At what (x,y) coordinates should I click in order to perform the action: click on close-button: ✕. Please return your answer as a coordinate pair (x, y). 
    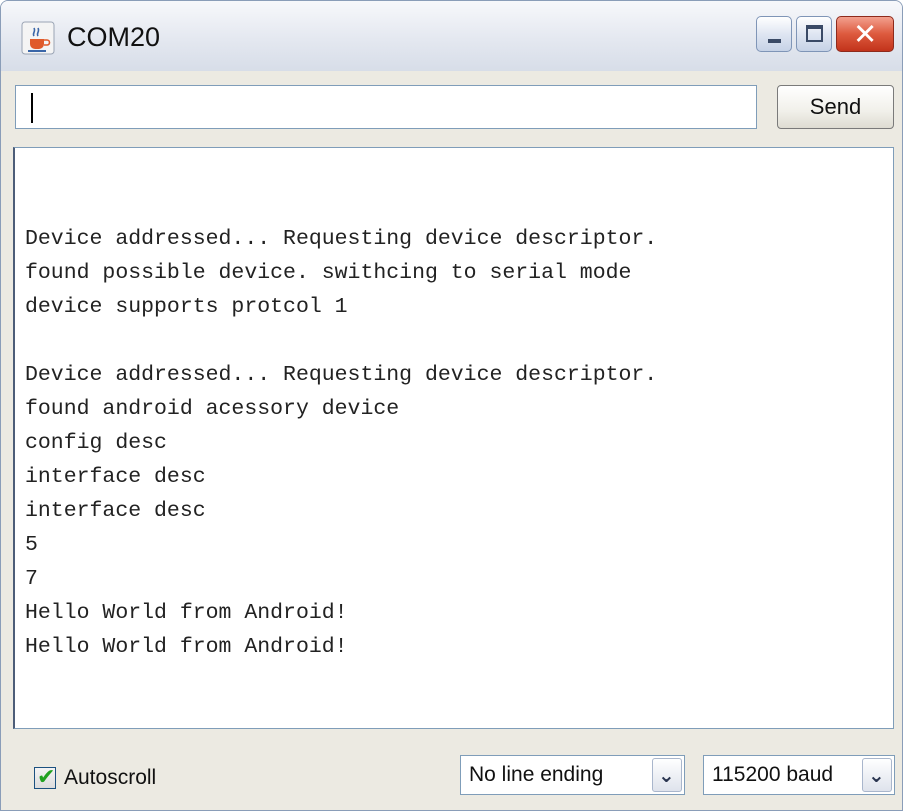
    Looking at the image, I should click on (865, 34).